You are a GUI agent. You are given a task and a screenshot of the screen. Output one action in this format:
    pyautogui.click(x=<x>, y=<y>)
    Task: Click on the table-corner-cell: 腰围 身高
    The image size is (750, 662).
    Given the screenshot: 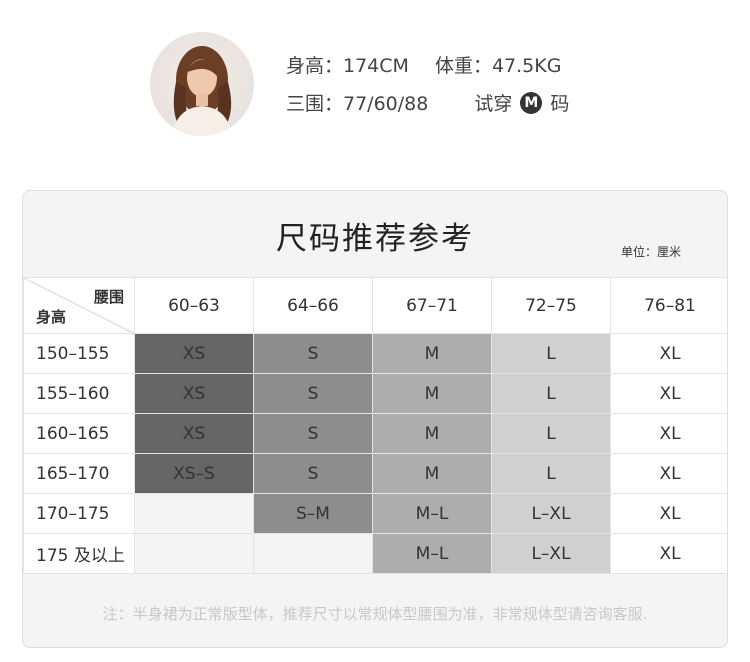 What is the action you would take?
    pyautogui.click(x=79, y=305)
    